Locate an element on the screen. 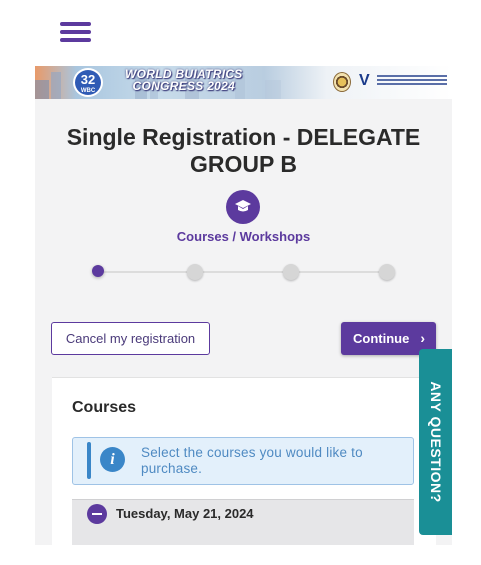  page-title: Single Registration - DELEGATE GROUP B is located at coordinates (243, 150).